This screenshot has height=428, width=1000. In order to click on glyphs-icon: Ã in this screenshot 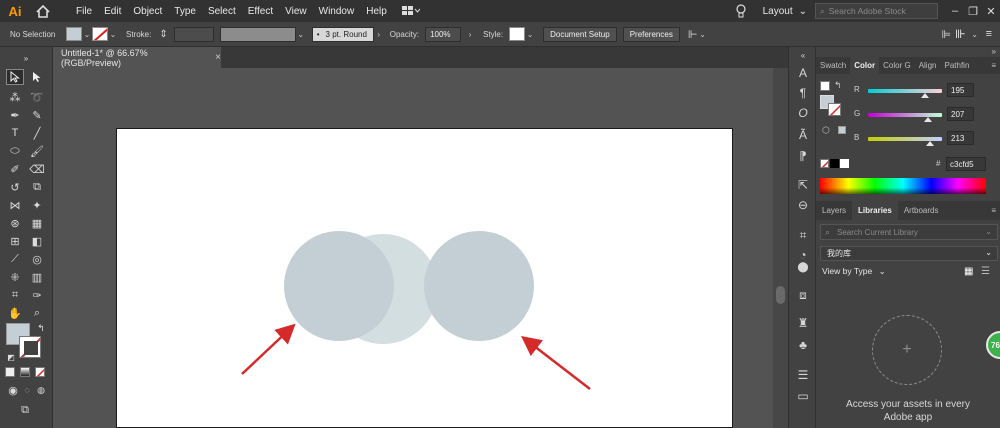, I will do `click(803, 135)`.